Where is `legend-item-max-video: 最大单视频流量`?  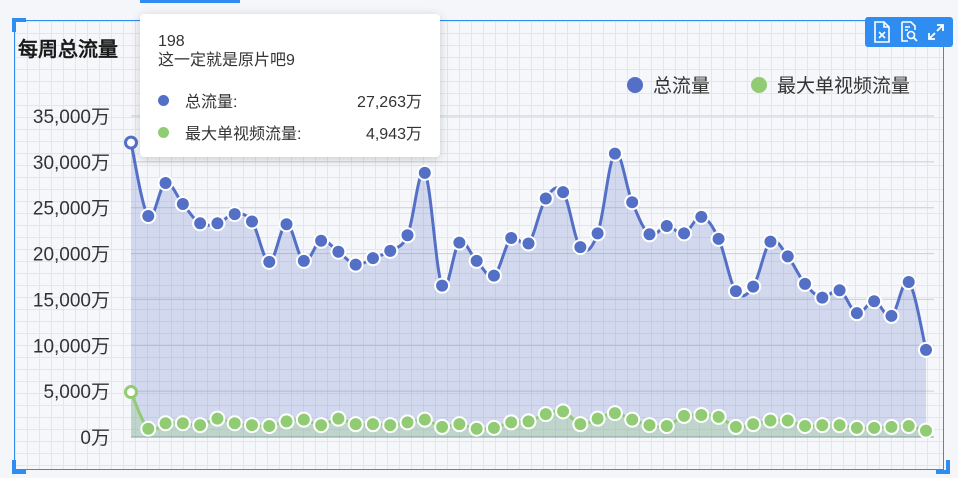 legend-item-max-video: 最大单视频流量 is located at coordinates (830, 84).